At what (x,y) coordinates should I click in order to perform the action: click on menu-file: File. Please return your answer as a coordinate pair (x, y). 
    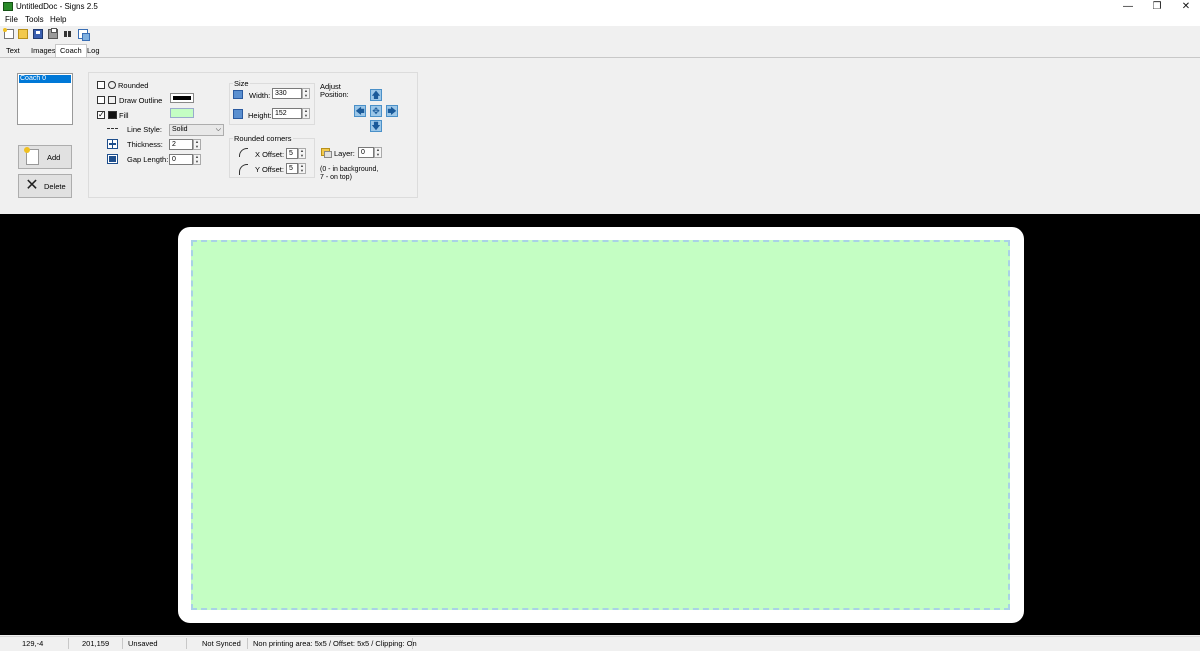
    Looking at the image, I should click on (11, 19).